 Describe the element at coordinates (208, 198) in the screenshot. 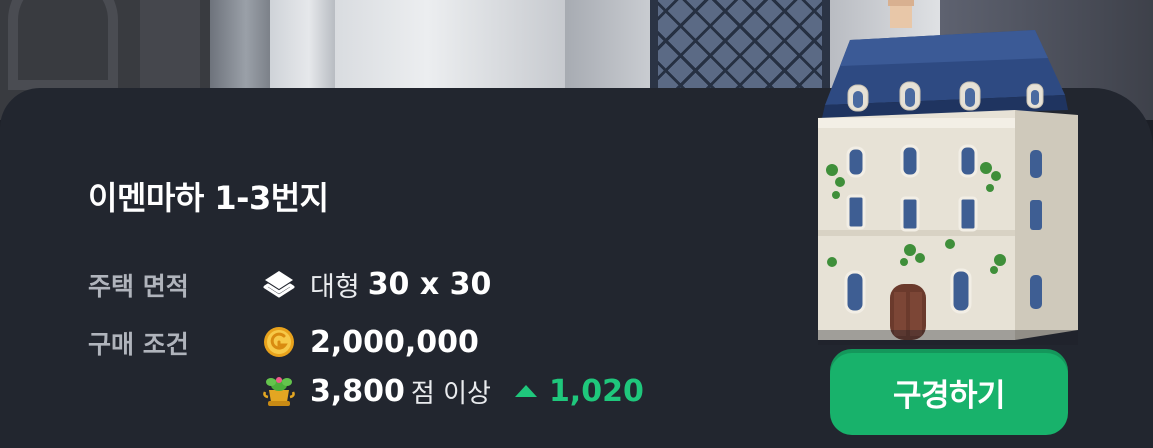

I see `house-title: 이멘마하 1-3번지` at that location.